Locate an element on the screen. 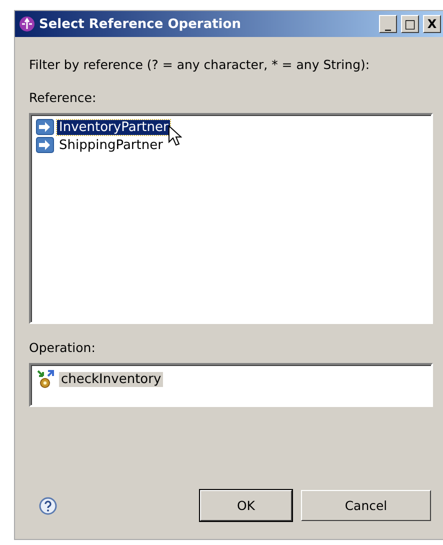  operation-label: Operation: is located at coordinates (62, 347).